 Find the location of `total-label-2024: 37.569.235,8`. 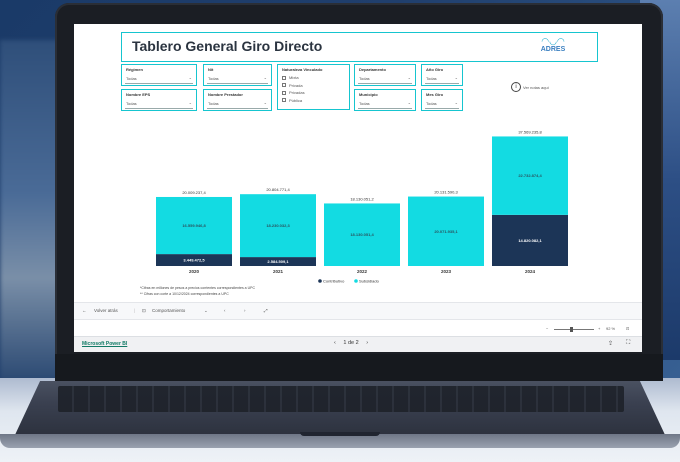

total-label-2024: 37.569.235,8 is located at coordinates (530, 131).